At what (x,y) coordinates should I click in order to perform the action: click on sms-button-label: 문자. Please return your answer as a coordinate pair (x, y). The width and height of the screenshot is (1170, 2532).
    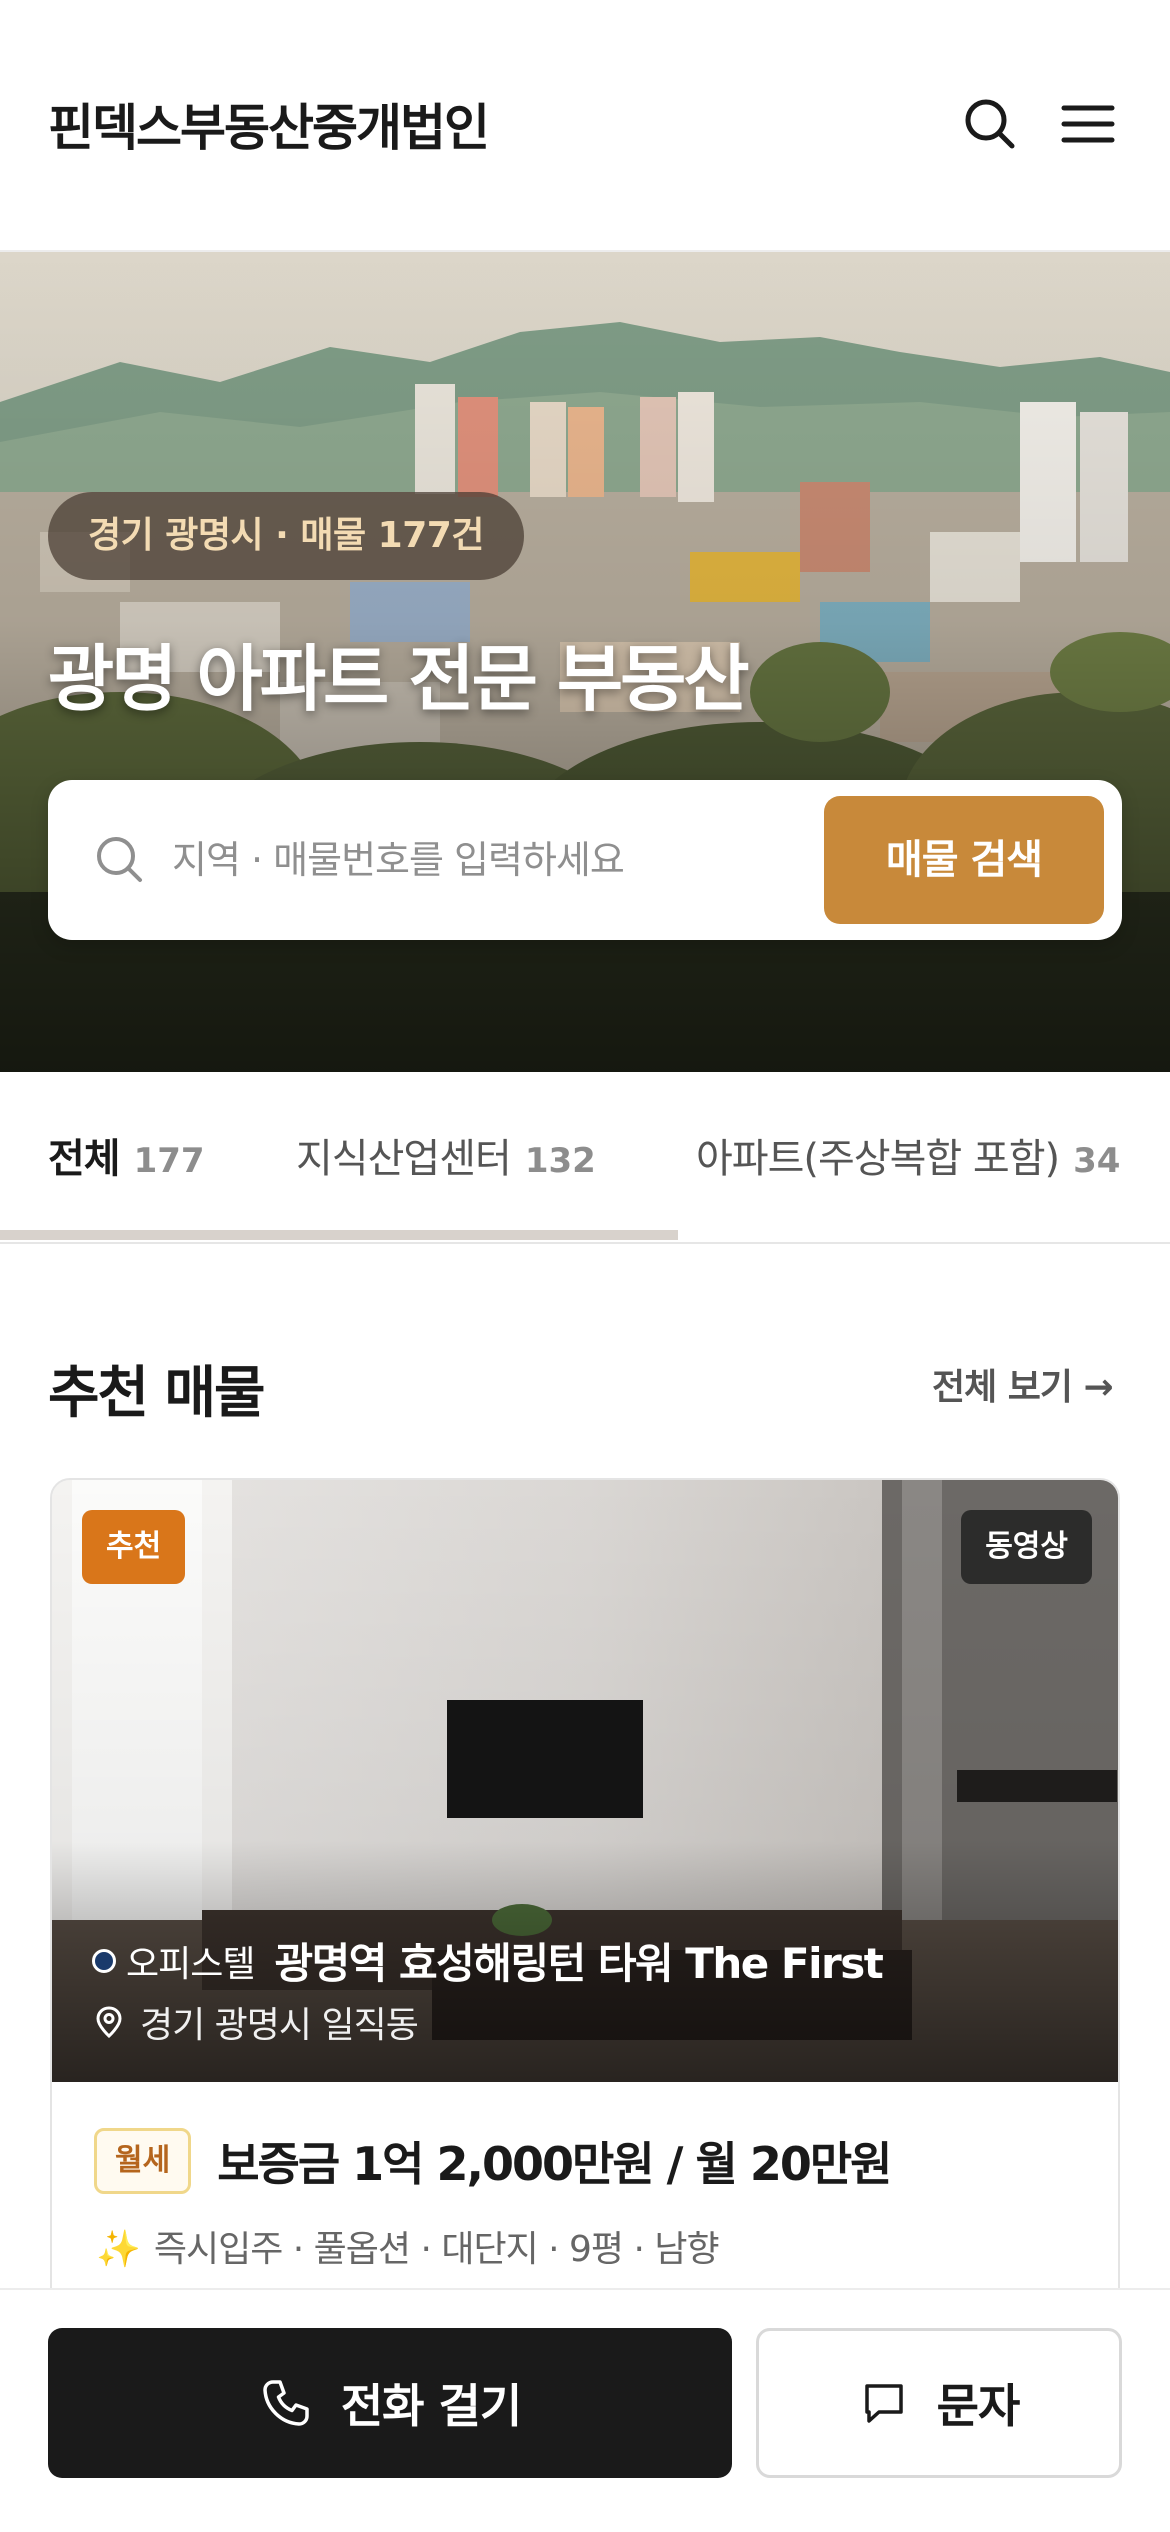
    Looking at the image, I should click on (978, 2406).